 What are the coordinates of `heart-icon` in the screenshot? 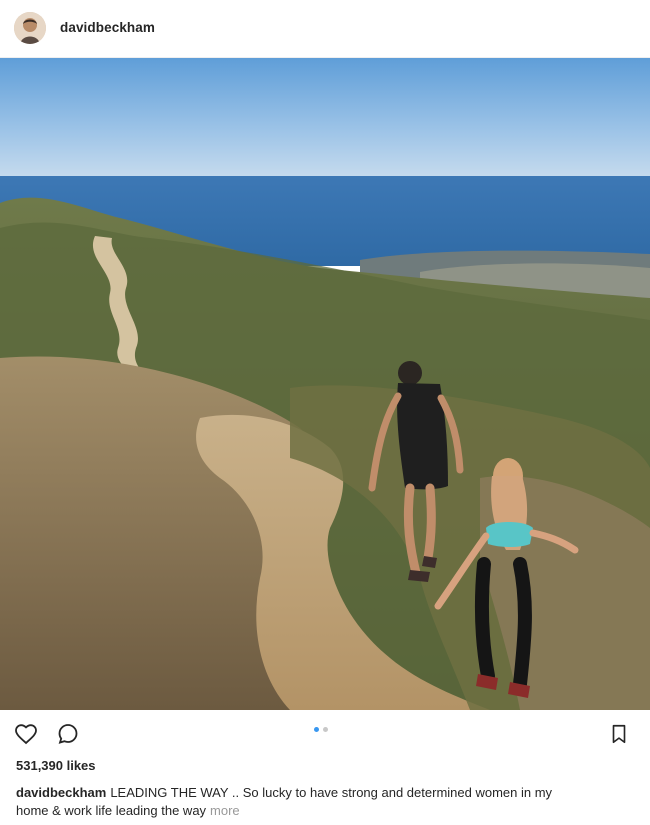 It's located at (26, 734).